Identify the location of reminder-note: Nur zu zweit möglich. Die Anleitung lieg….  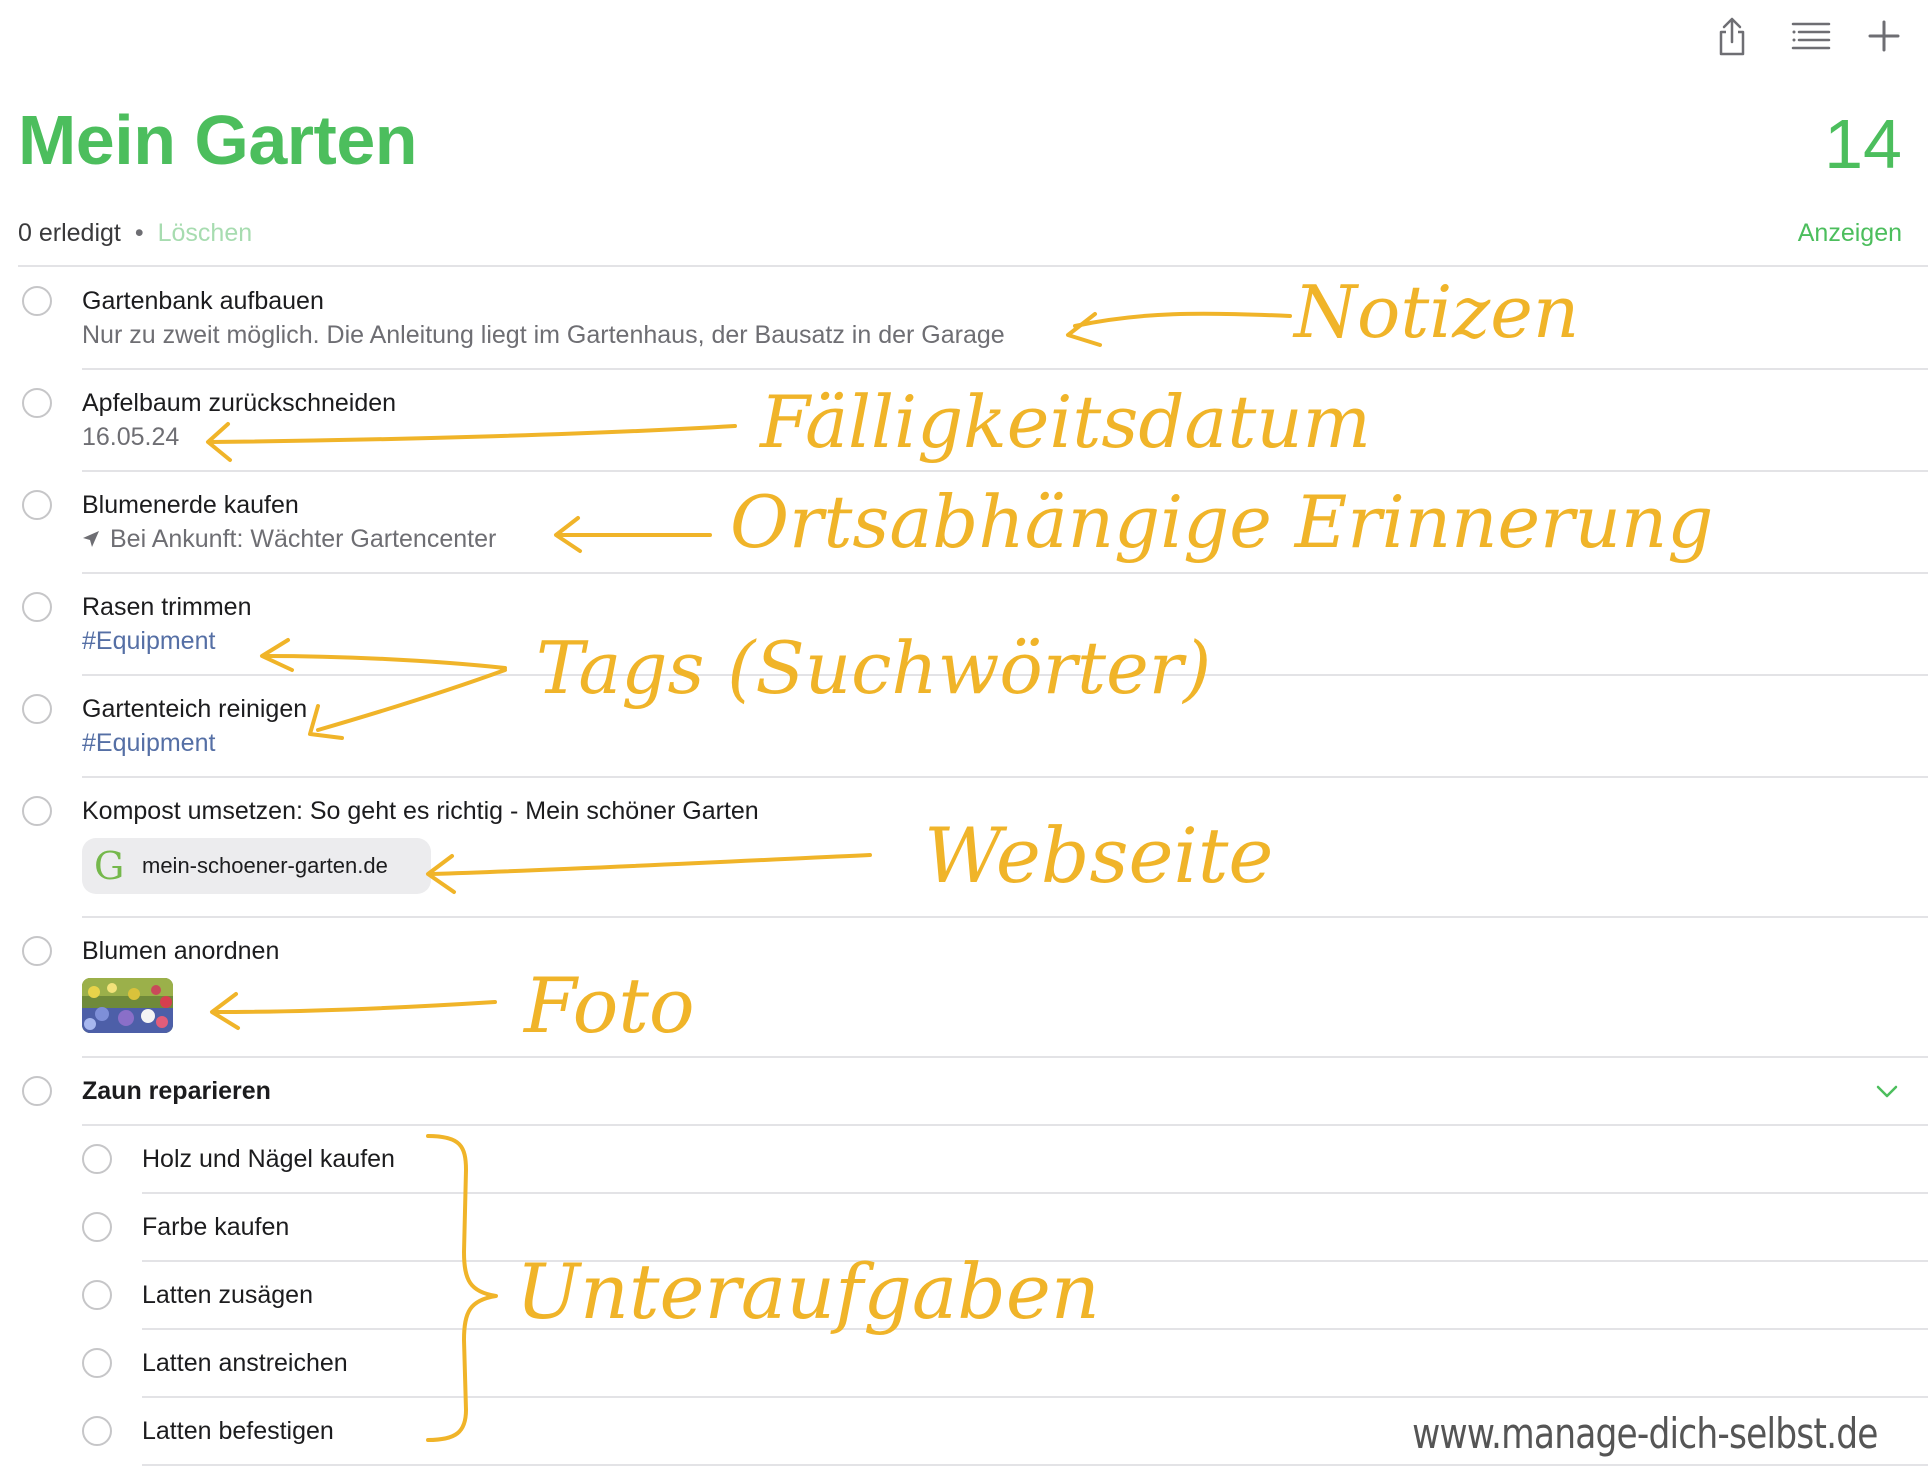
(543, 335).